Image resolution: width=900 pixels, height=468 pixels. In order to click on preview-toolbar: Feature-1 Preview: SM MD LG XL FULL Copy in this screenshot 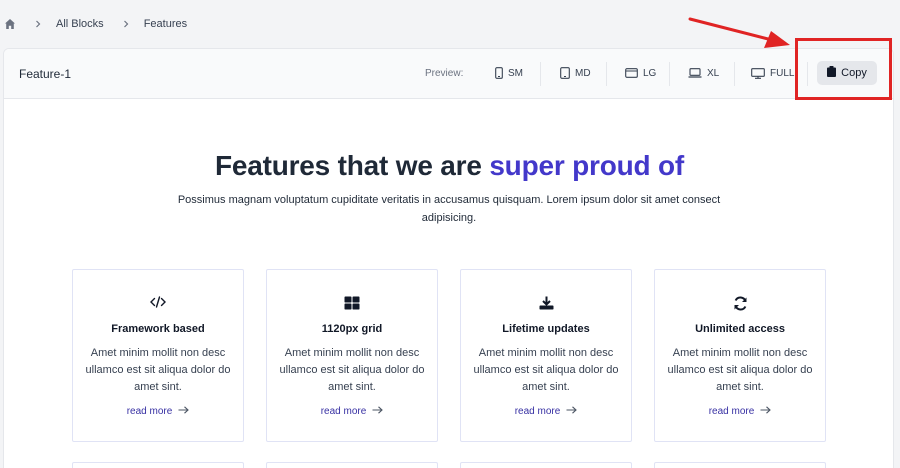, I will do `click(448, 74)`.